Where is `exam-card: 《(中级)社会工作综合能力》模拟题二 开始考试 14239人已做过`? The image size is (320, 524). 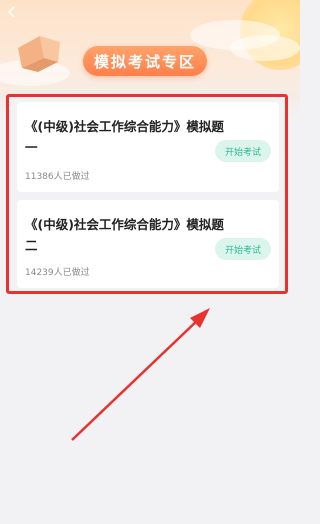 exam-card: 《(中级)社会工作综合能力》模拟题二 开始考试 14239人已做过 is located at coordinates (148, 244).